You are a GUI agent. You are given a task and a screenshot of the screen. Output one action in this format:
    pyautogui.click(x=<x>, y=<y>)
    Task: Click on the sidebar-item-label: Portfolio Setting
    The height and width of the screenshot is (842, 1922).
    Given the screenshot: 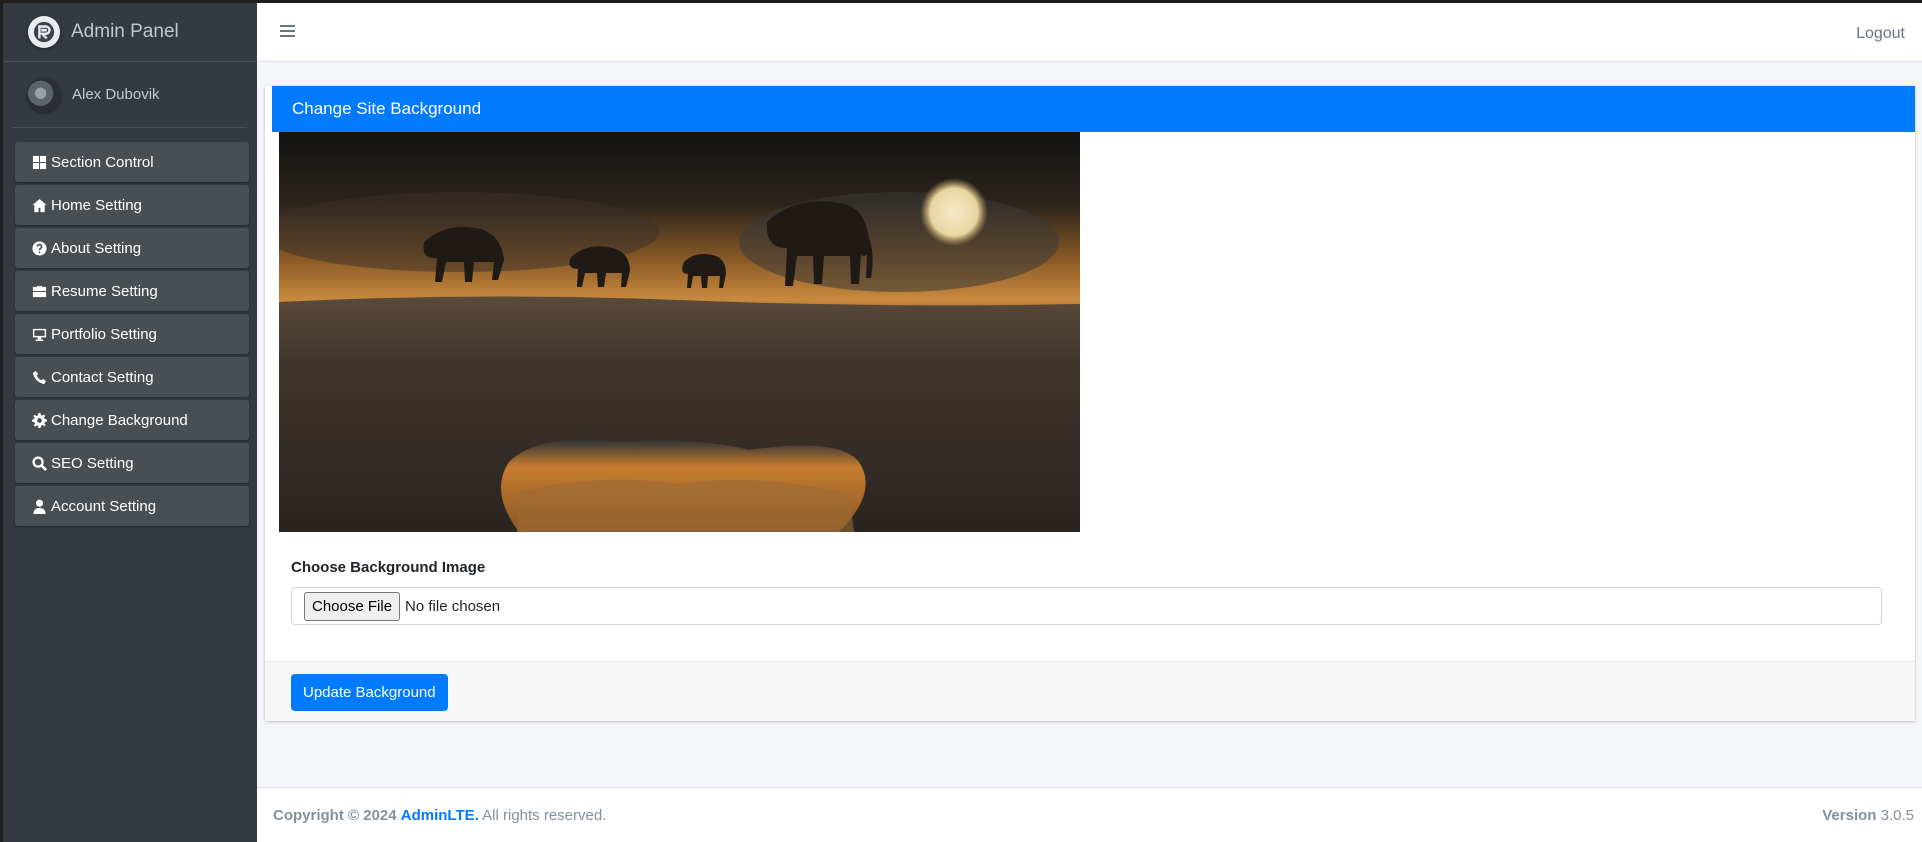 What is the action you would take?
    pyautogui.click(x=104, y=334)
    